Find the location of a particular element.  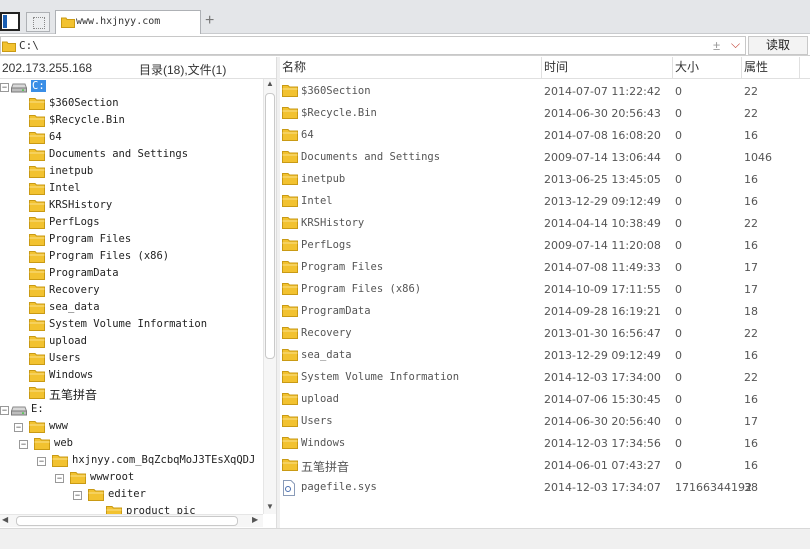

column-time: 时间 is located at coordinates (607, 68).